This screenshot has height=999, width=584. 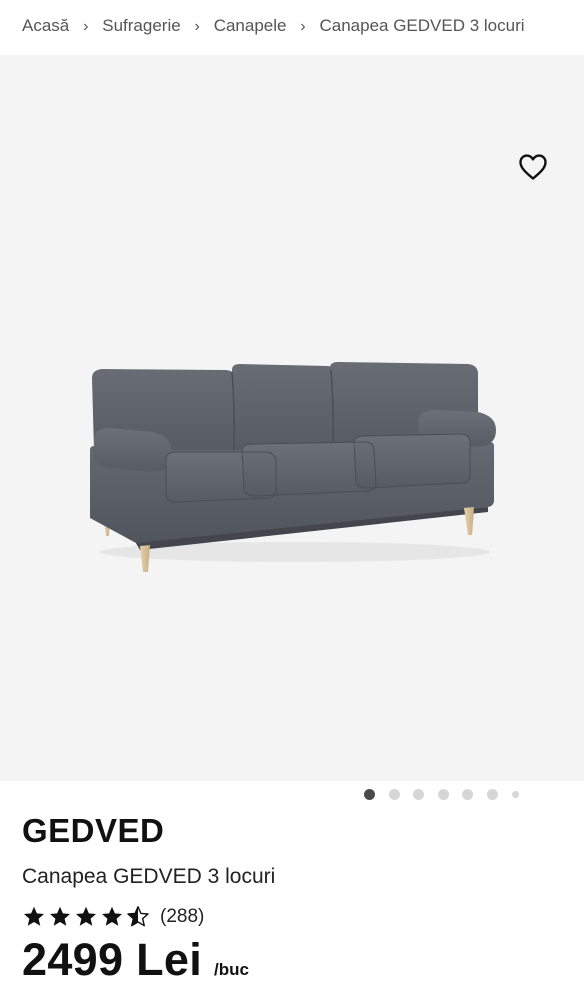 I want to click on product-price: 2499 Lei, so click(x=112, y=959).